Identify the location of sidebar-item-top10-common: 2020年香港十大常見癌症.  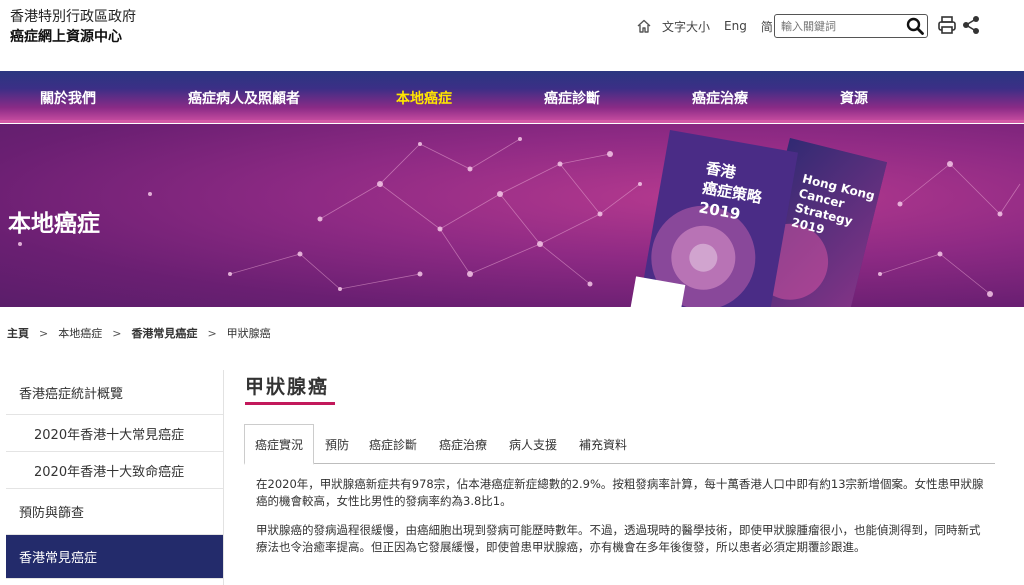
(114, 433).